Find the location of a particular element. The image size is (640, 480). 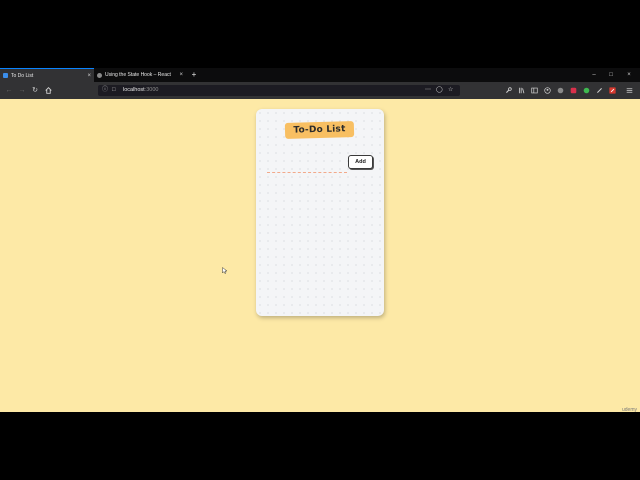

new-tab-button: + is located at coordinates (194, 75).